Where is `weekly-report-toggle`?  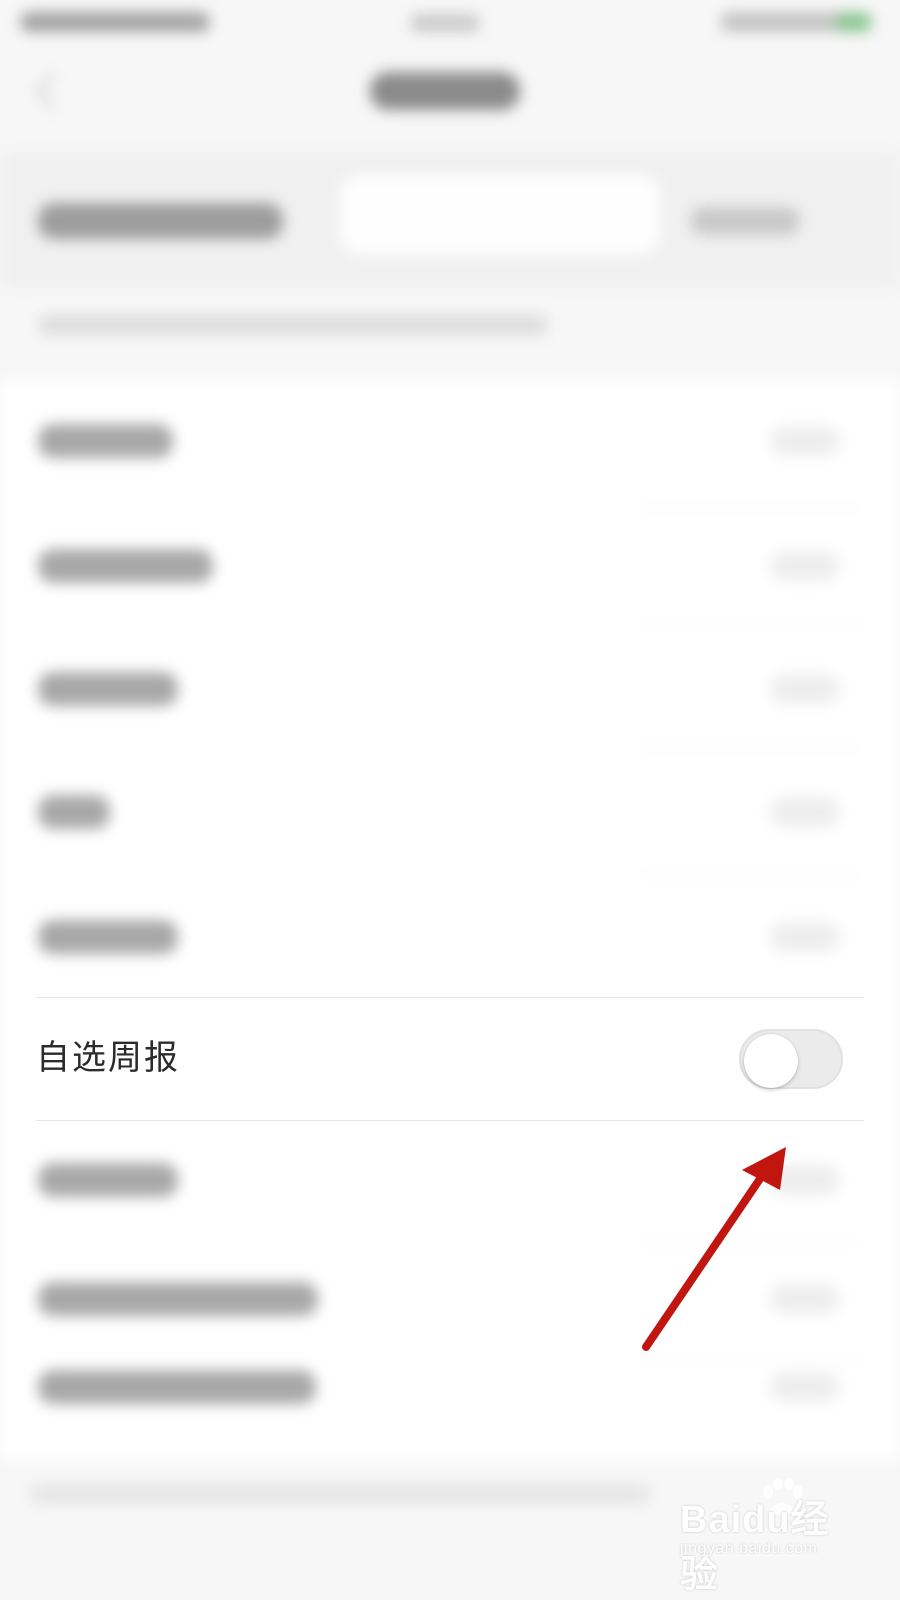 weekly-report-toggle is located at coordinates (791, 1059).